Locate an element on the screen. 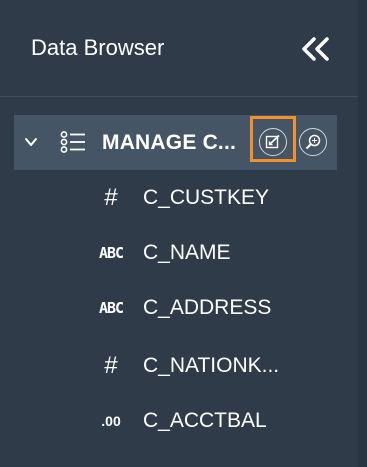  column-name: C_ADDRESS is located at coordinates (207, 307).